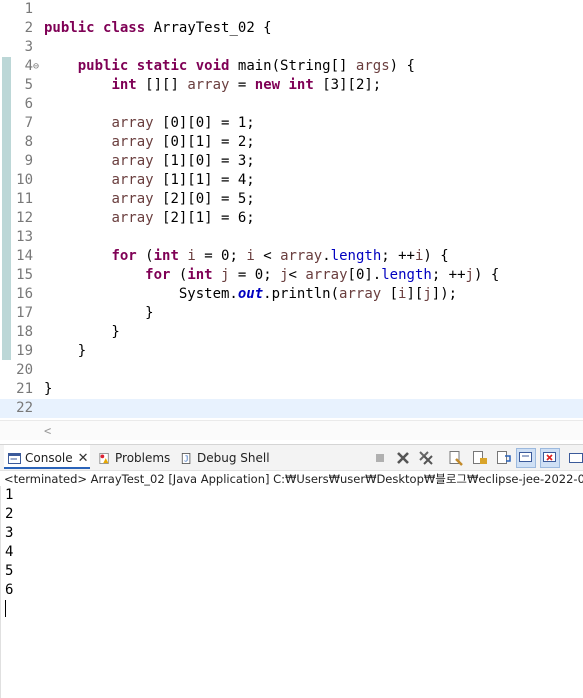 Image resolution: width=583 pixels, height=698 pixels. Describe the element at coordinates (267, 256) in the screenshot. I see `token-text: <` at that location.